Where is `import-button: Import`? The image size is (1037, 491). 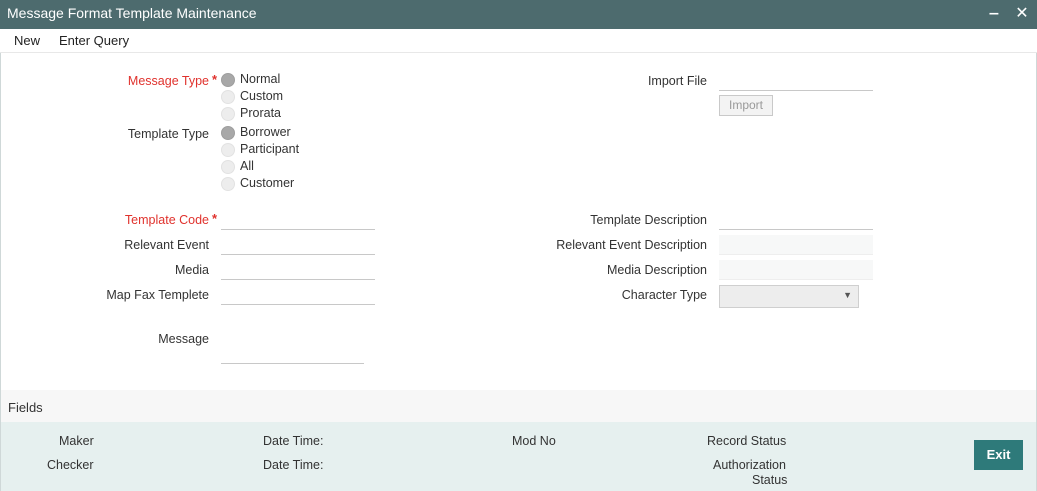
import-button: Import is located at coordinates (746, 105).